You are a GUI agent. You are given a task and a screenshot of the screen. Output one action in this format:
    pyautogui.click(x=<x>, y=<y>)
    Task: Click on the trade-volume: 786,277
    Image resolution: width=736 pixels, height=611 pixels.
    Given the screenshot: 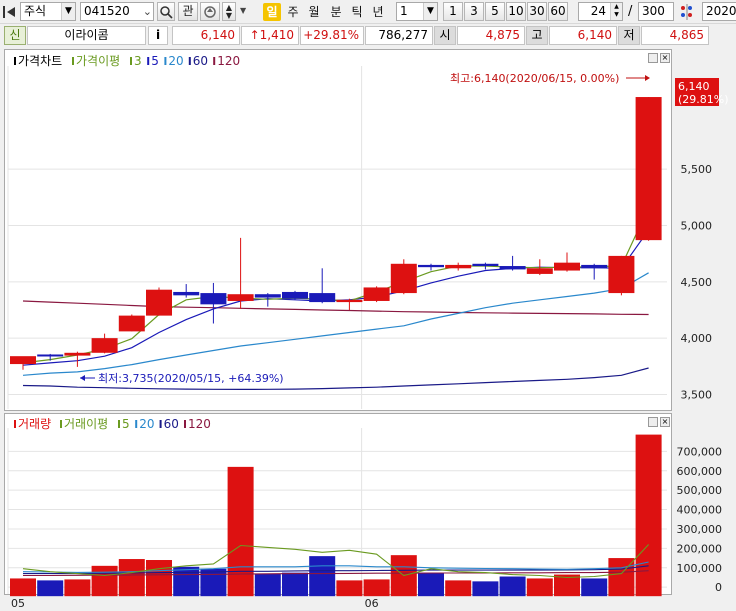 What is the action you would take?
    pyautogui.click(x=399, y=35)
    